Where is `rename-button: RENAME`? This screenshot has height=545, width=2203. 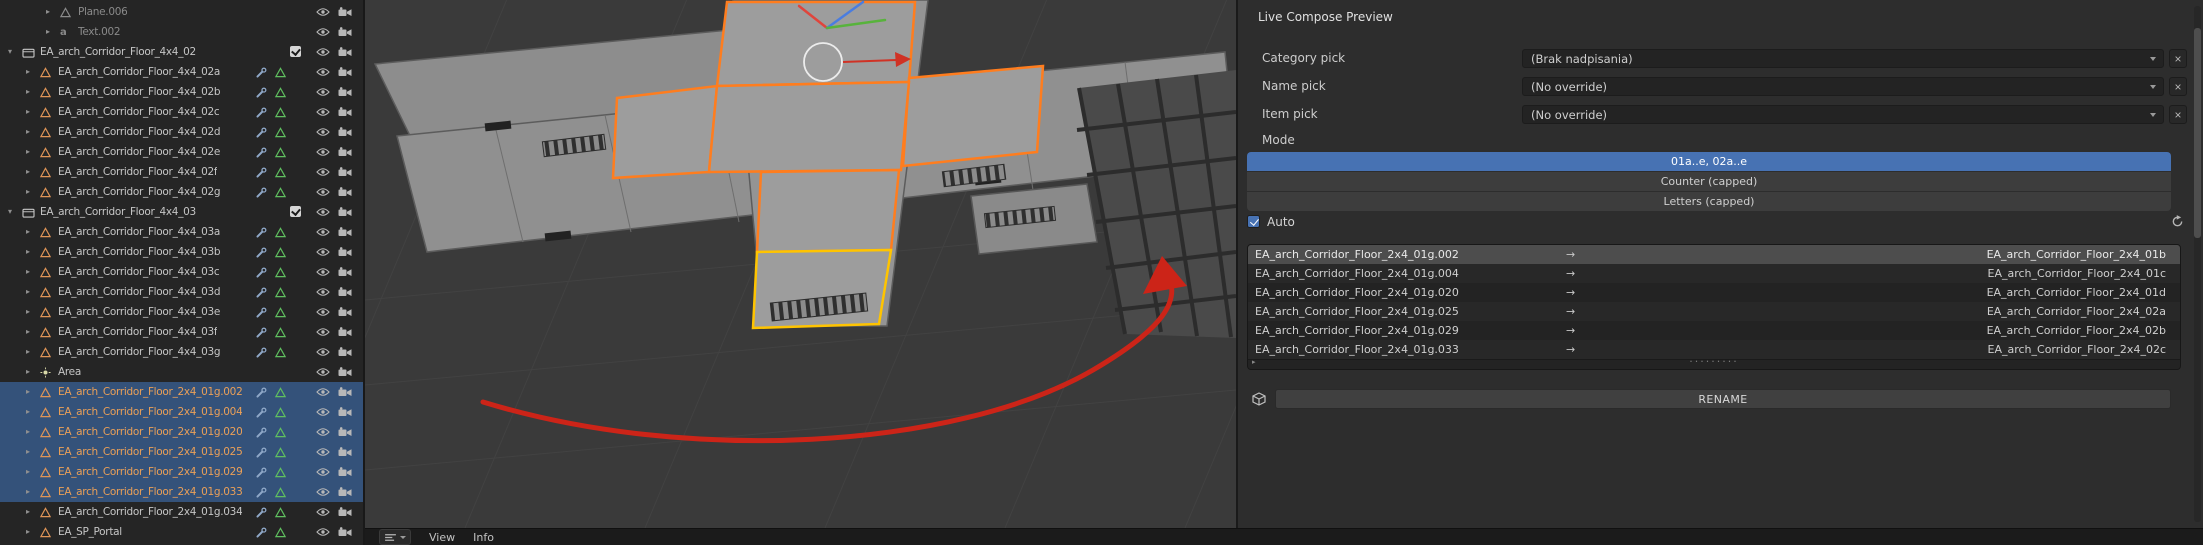 rename-button: RENAME is located at coordinates (1723, 399).